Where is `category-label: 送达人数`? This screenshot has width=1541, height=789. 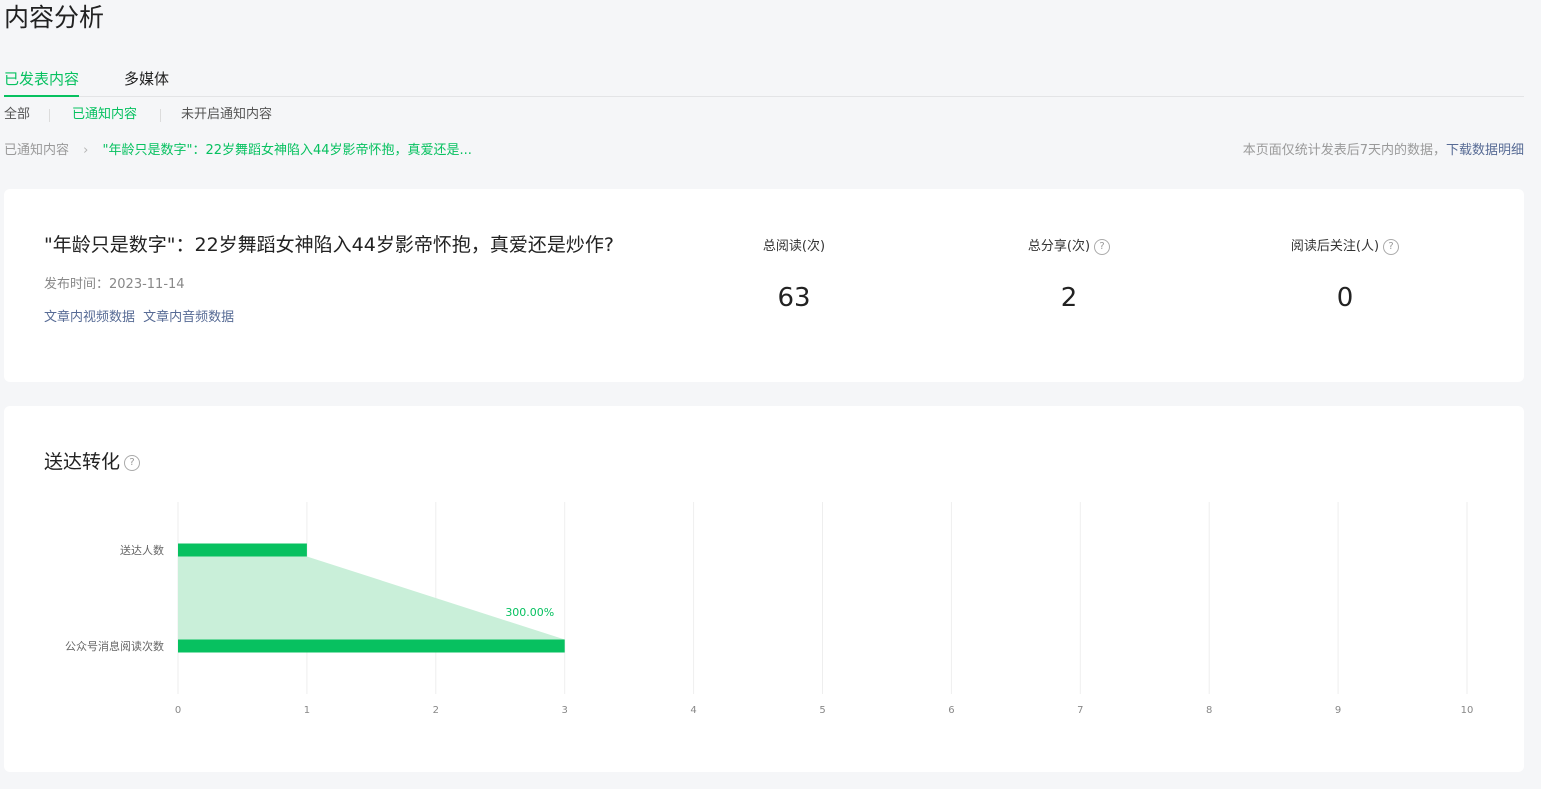 category-label: 送达人数 is located at coordinates (142, 550).